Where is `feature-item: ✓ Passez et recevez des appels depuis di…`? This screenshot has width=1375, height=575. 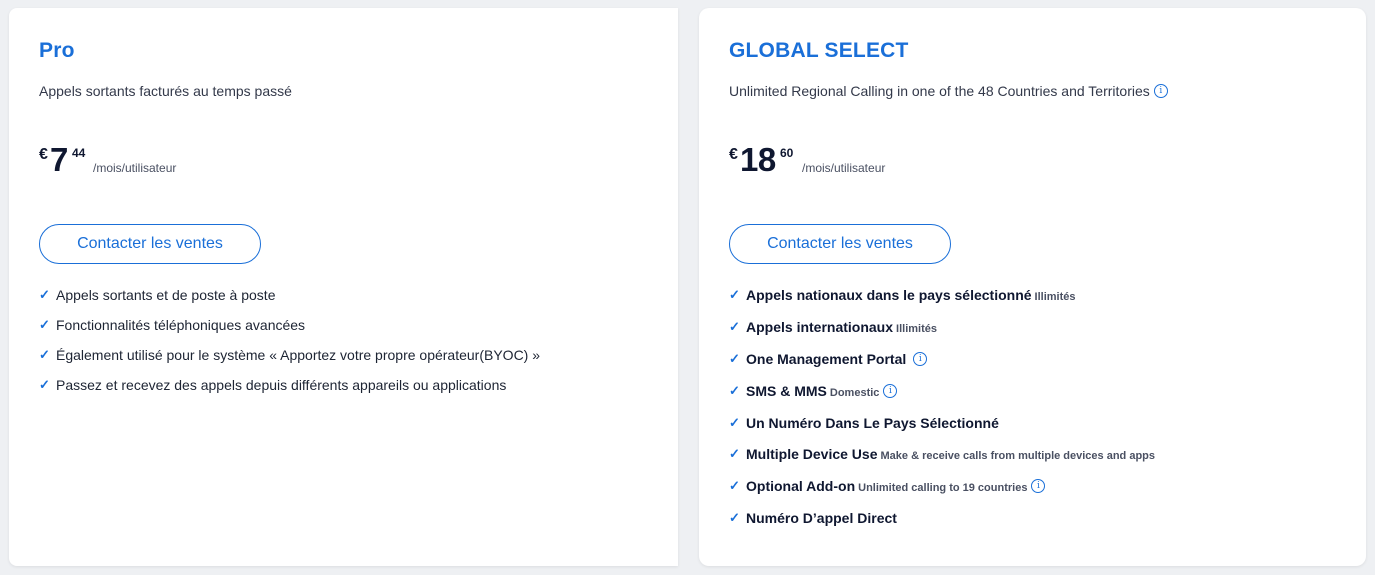
feature-item: ✓ Passez et recevez des appels depuis di… is located at coordinates (289, 391).